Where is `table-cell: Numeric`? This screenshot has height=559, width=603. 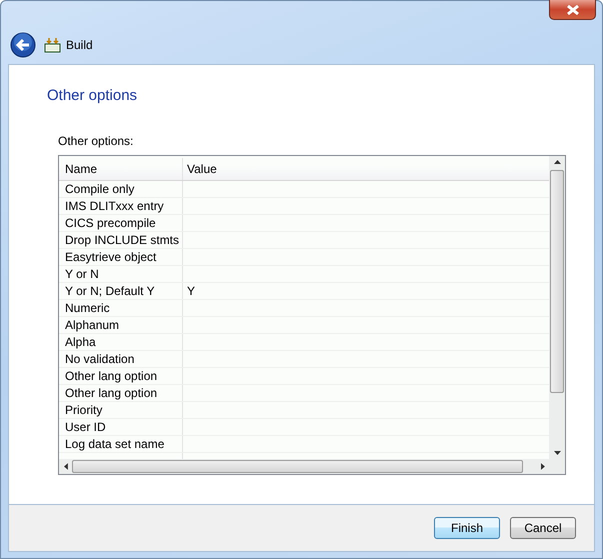
table-cell: Numeric is located at coordinates (121, 308).